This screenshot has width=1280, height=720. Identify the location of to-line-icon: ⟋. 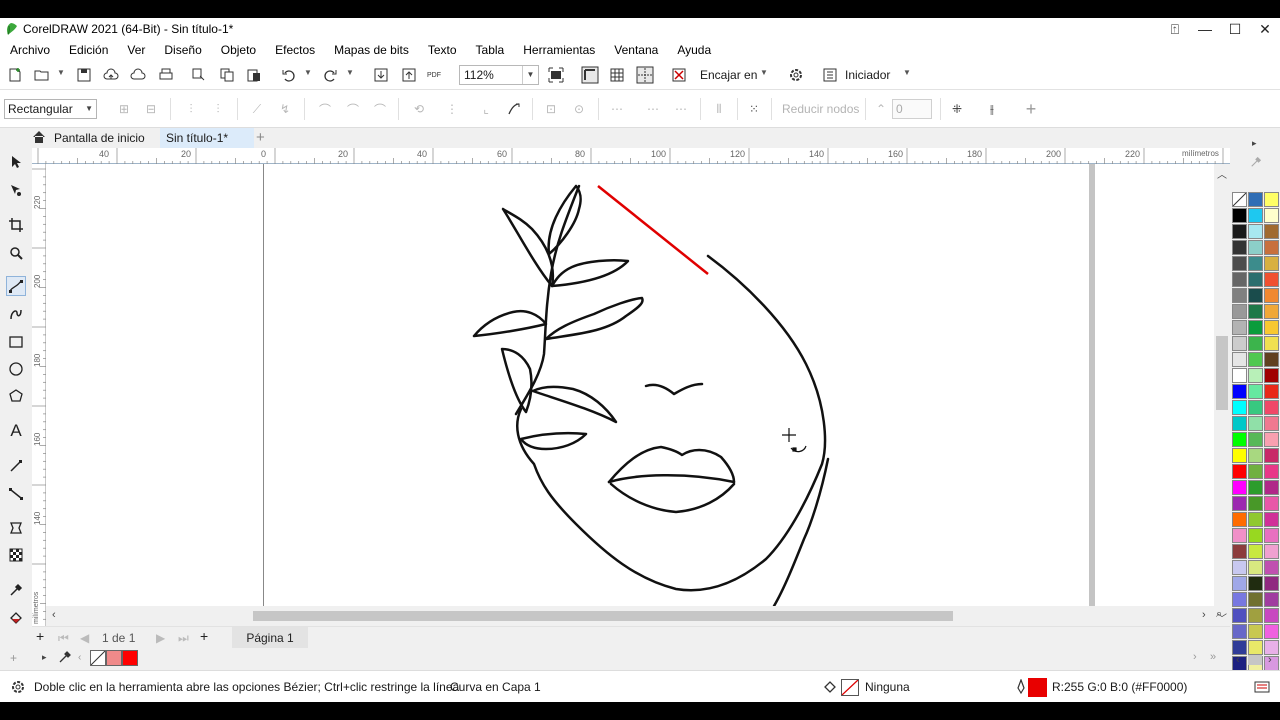
(257, 109).